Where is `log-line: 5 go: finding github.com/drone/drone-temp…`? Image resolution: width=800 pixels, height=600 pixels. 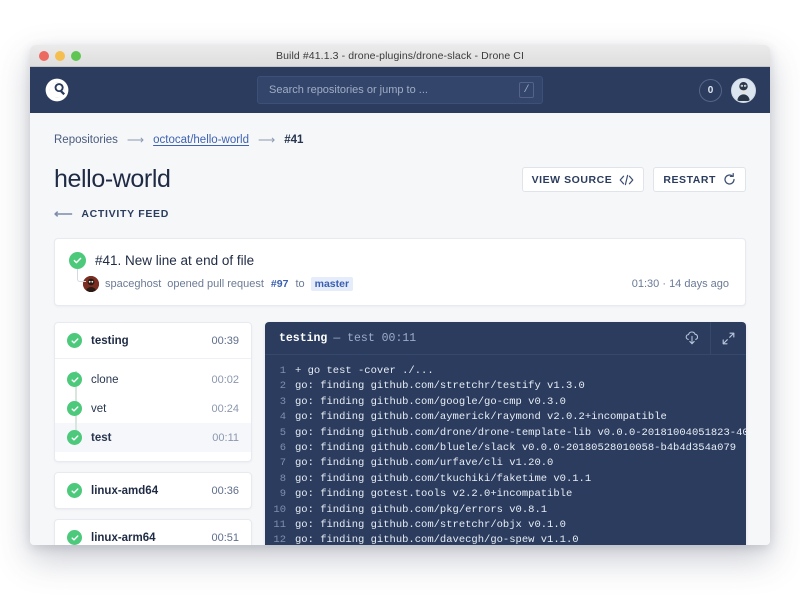 log-line: 5 go: finding github.com/drone/drone-temp… is located at coordinates (505, 433).